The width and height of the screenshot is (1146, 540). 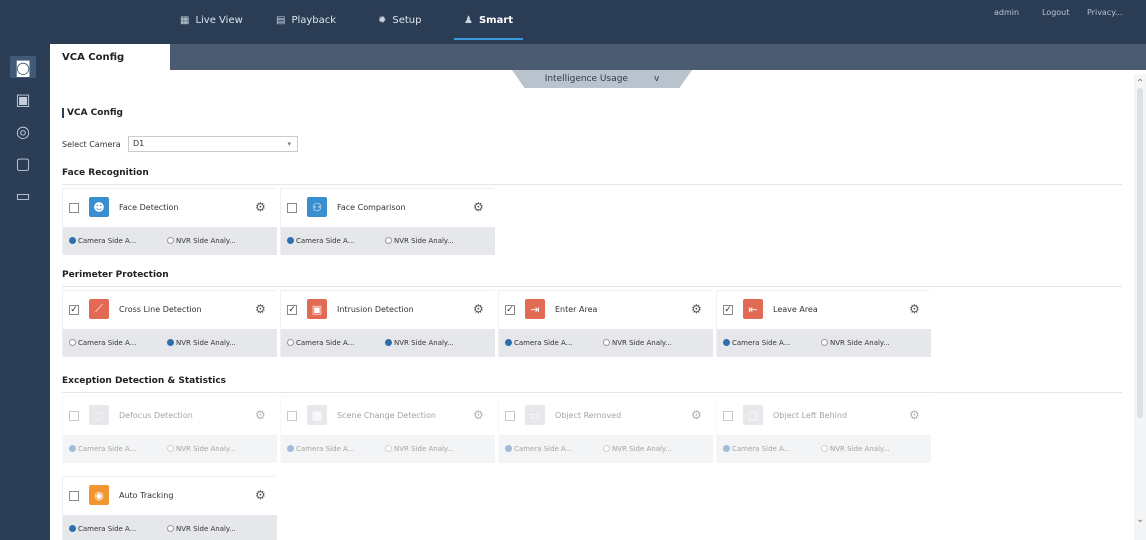 What do you see at coordinates (1140, 519) in the screenshot?
I see `scroll-down-icon: ⌄` at bounding box center [1140, 519].